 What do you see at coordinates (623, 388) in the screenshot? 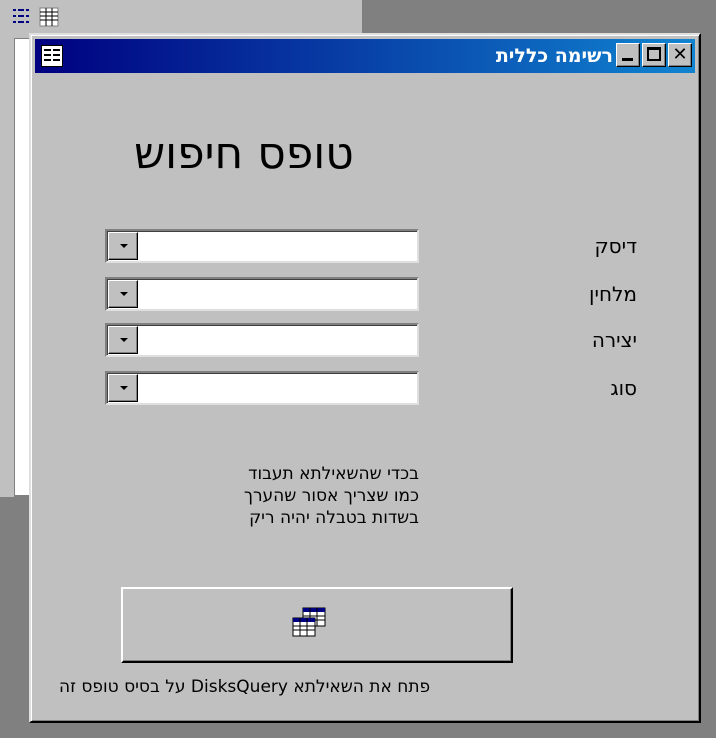
I see `type-label: סוג` at bounding box center [623, 388].